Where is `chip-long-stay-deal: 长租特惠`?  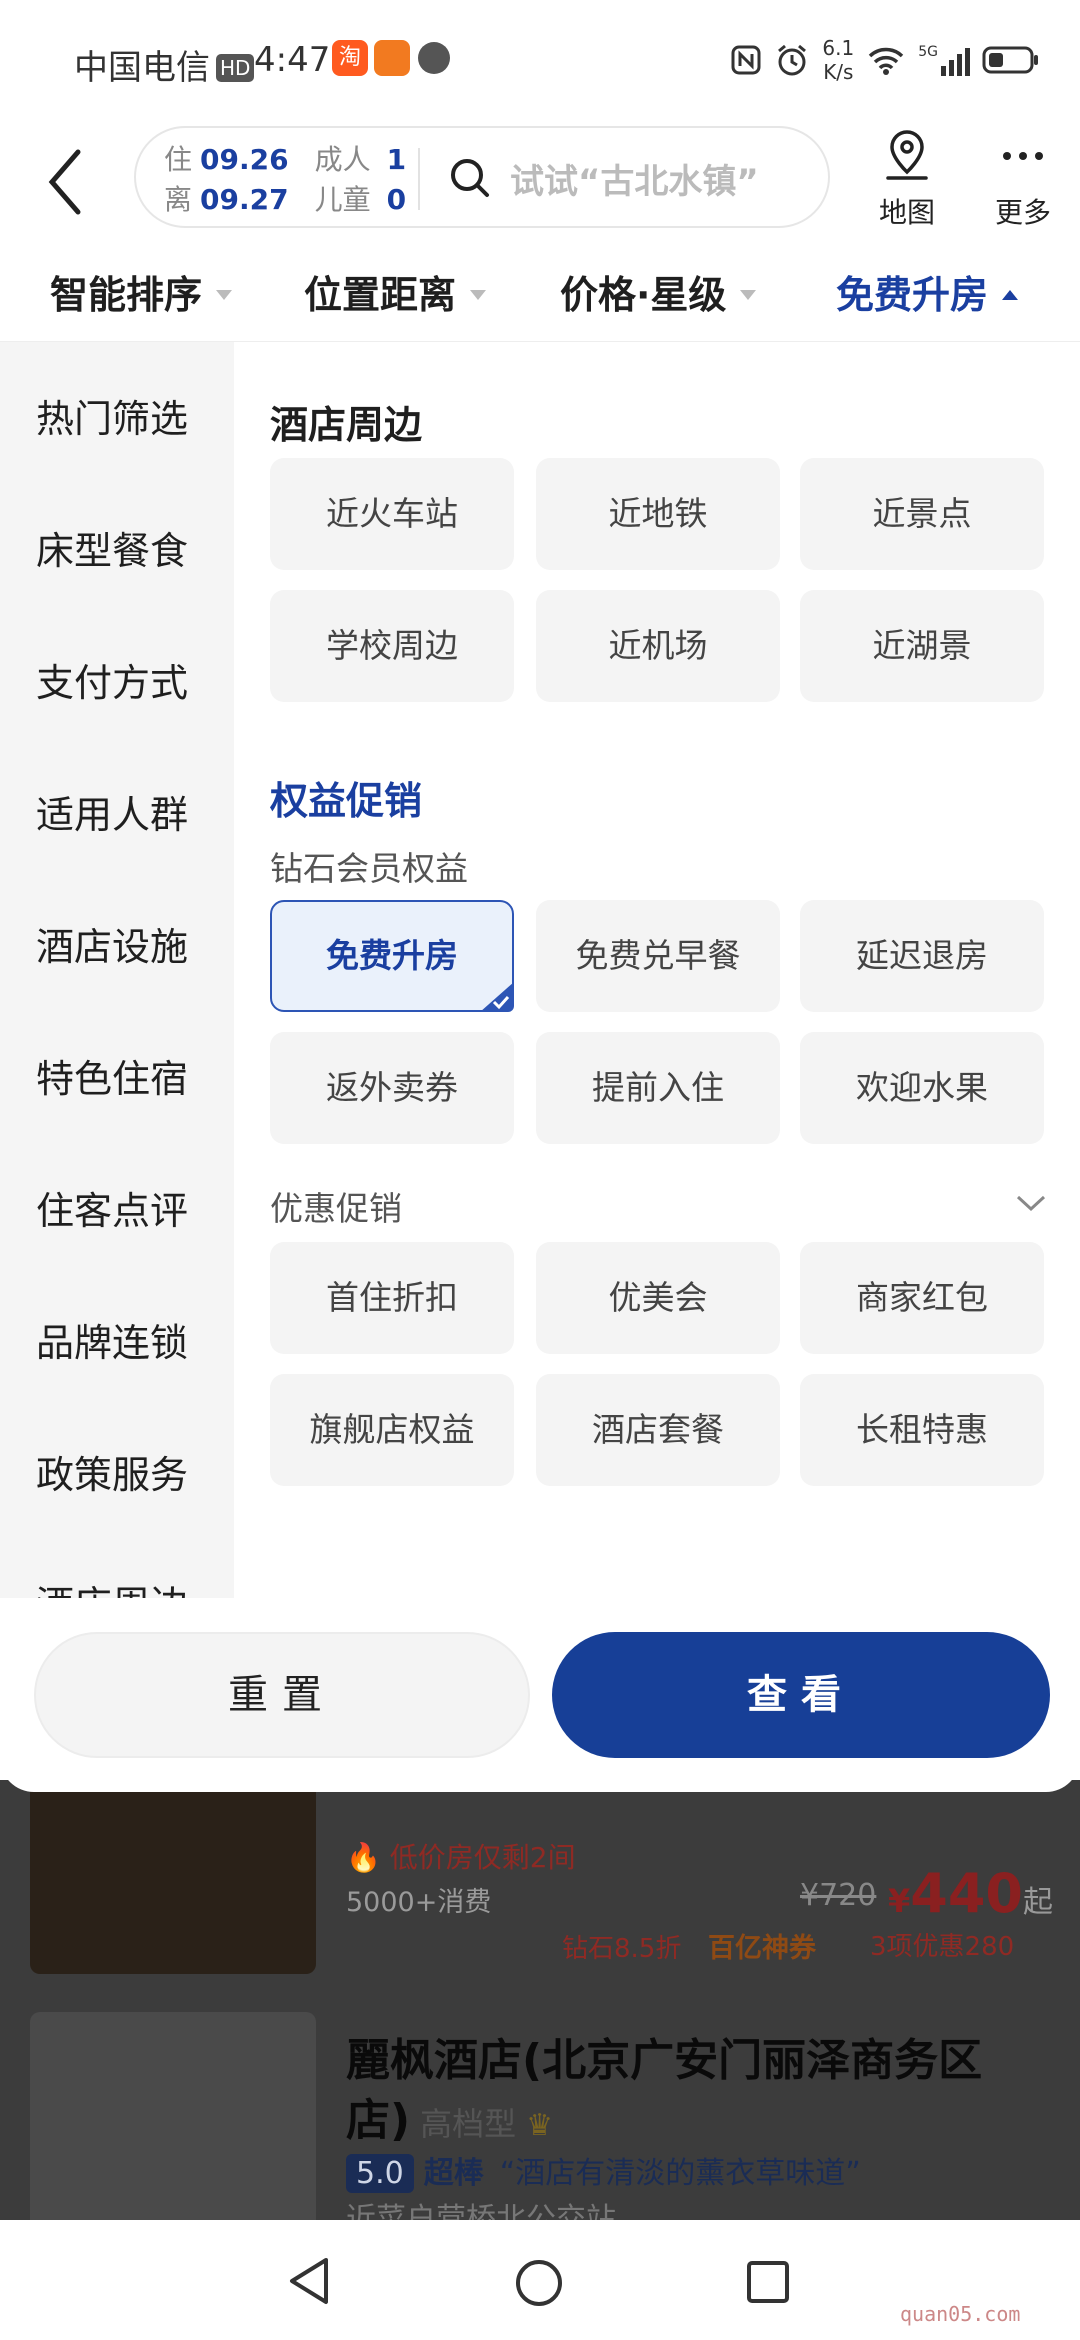 chip-long-stay-deal: 长租特惠 is located at coordinates (922, 1430).